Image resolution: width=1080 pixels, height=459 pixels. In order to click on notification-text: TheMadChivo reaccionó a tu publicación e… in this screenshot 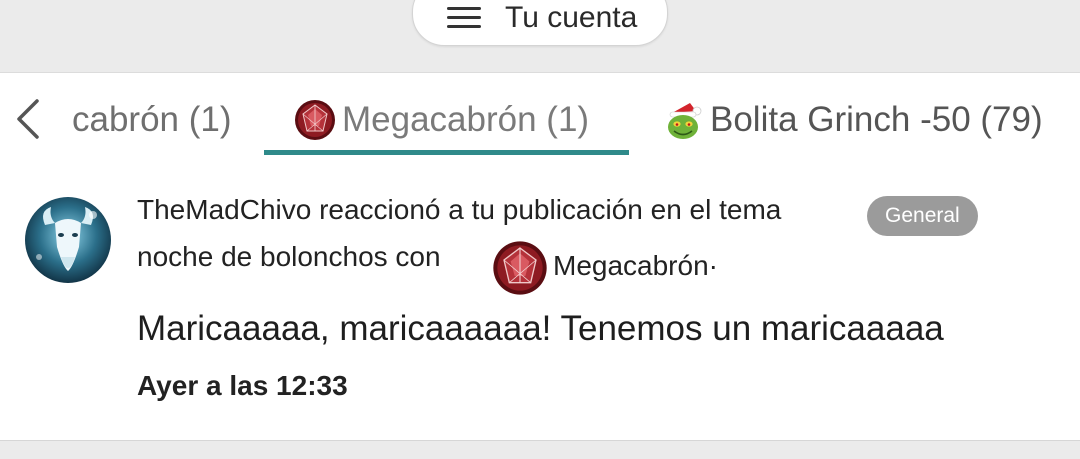, I will do `click(459, 209)`.